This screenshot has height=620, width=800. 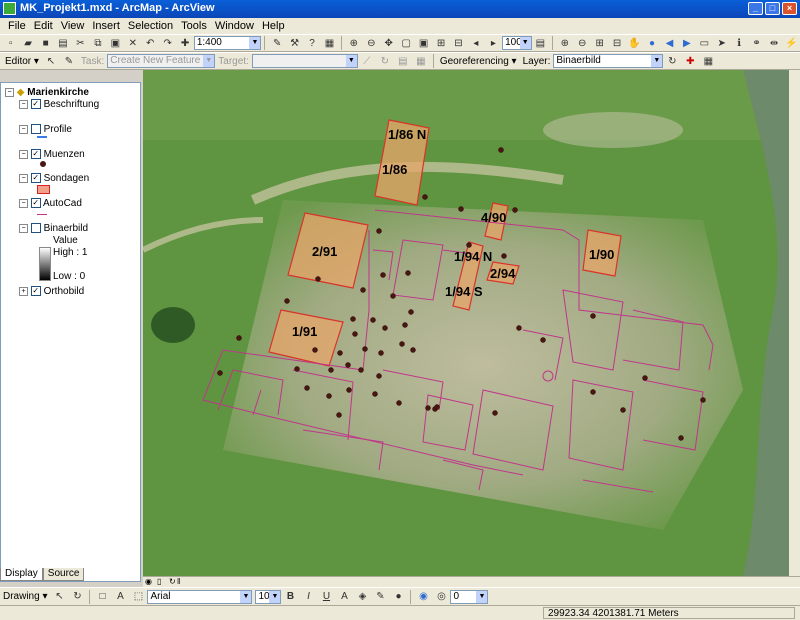 What do you see at coordinates (159, 581) in the screenshot?
I see `layout-view-icon: ▯` at bounding box center [159, 581].